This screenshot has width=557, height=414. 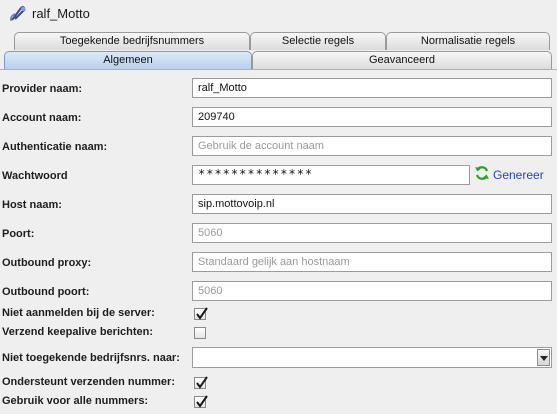 I want to click on gebruik-alle-checkbox, so click(x=201, y=401).